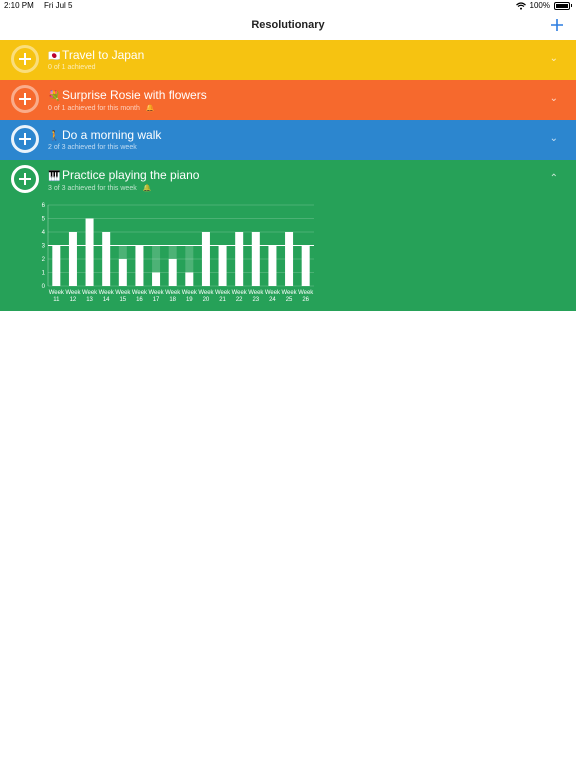 This screenshot has height=768, width=576. Describe the element at coordinates (44, 220) in the screenshot. I see `y-tick-label: 5` at that location.